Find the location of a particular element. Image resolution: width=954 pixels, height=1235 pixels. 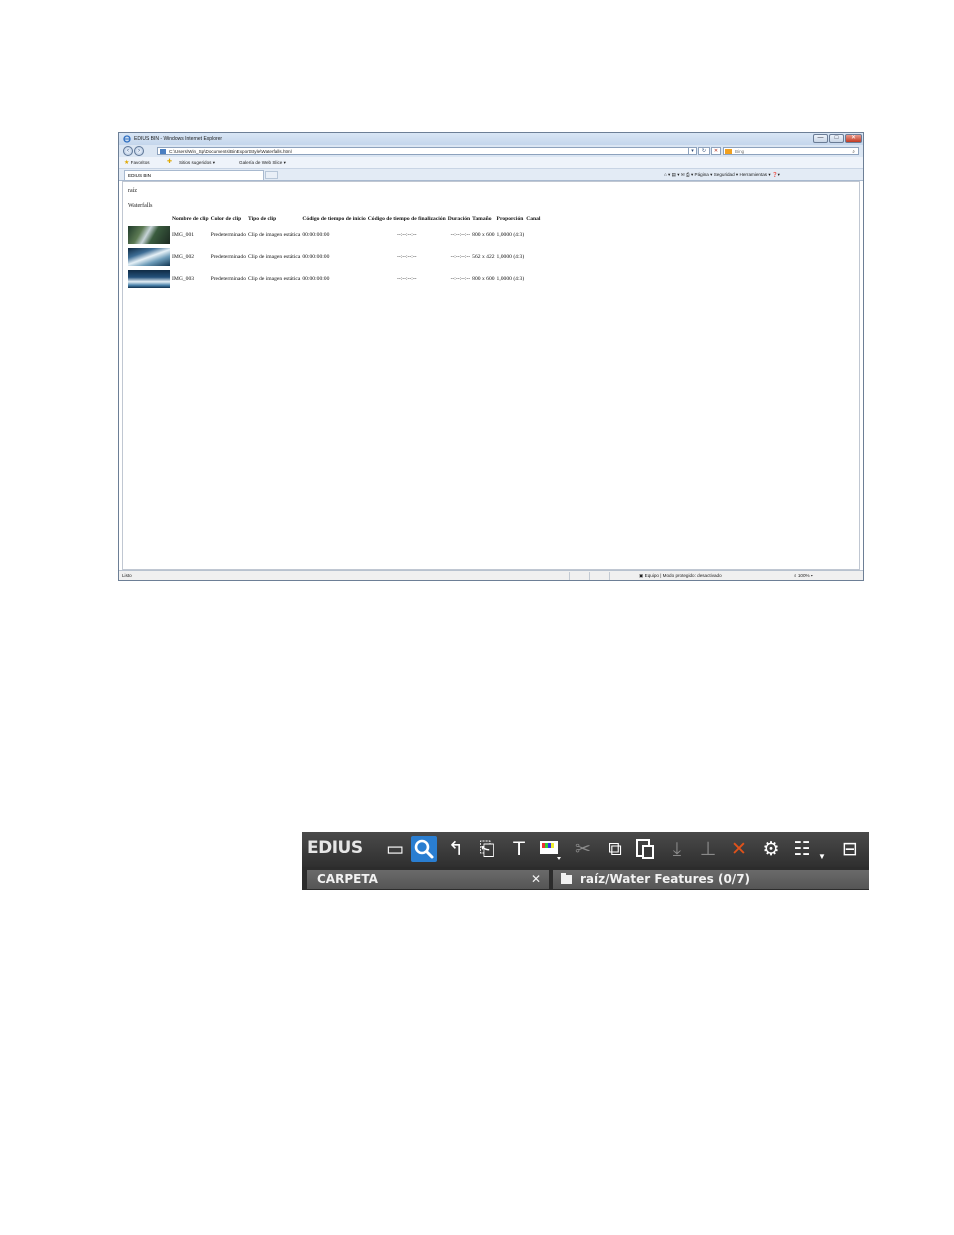

refresh-icon: ↻ is located at coordinates (704, 151).